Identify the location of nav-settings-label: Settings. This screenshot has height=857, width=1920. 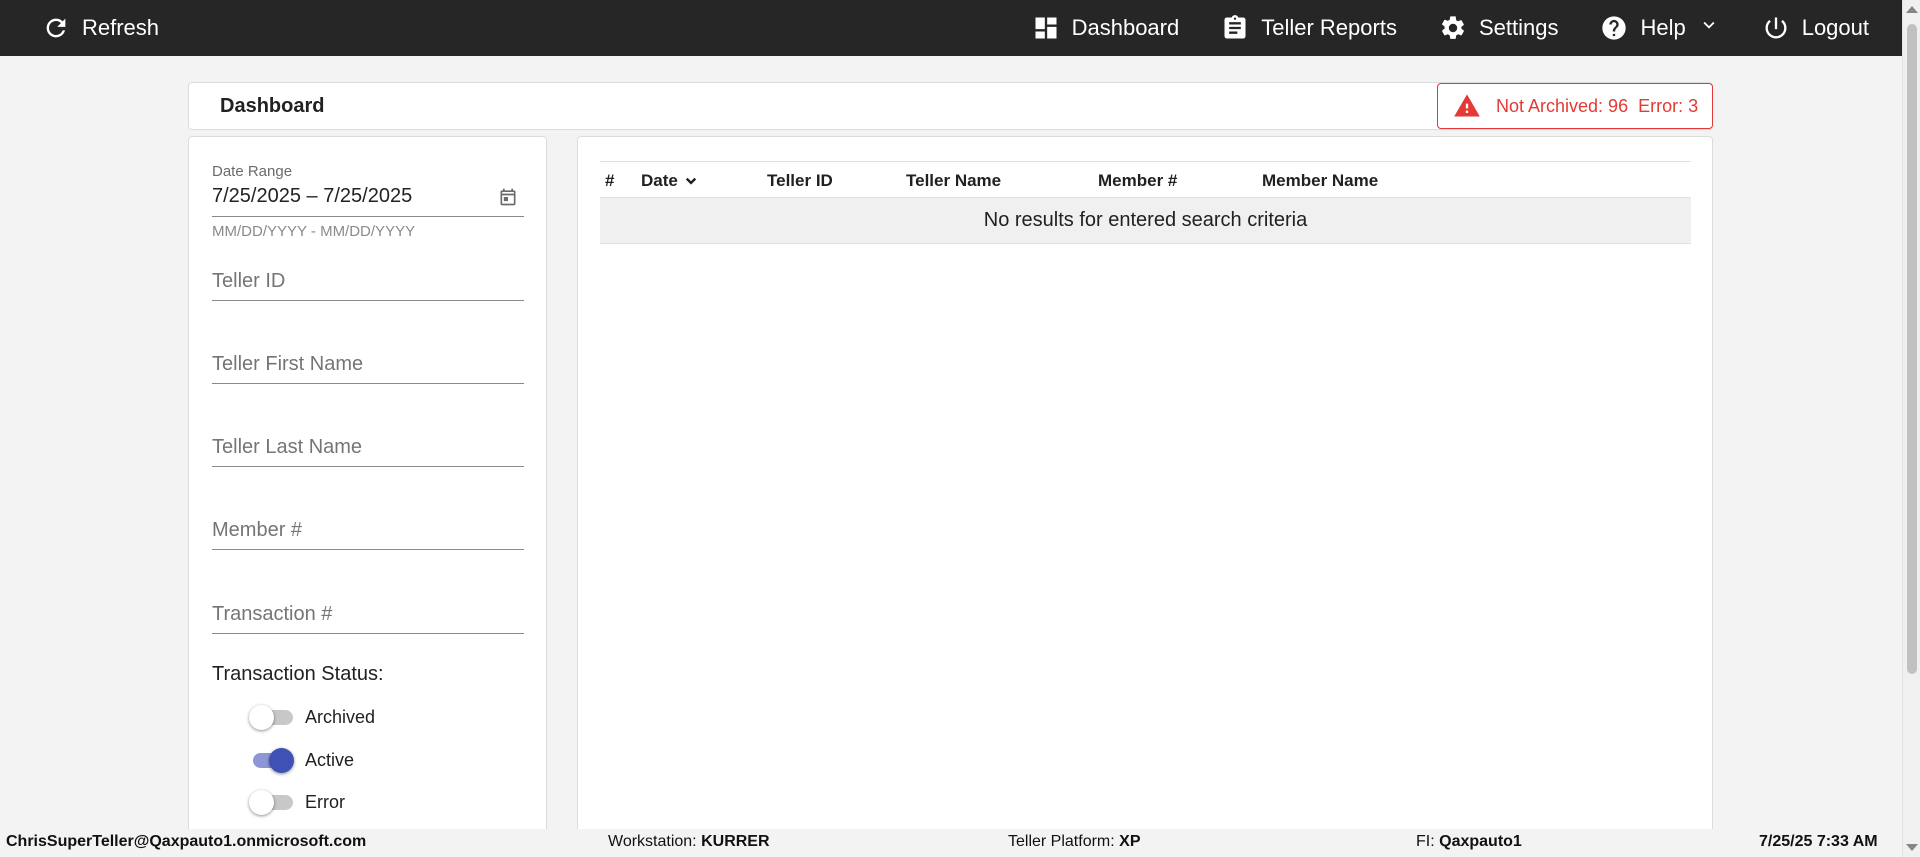
(1518, 27).